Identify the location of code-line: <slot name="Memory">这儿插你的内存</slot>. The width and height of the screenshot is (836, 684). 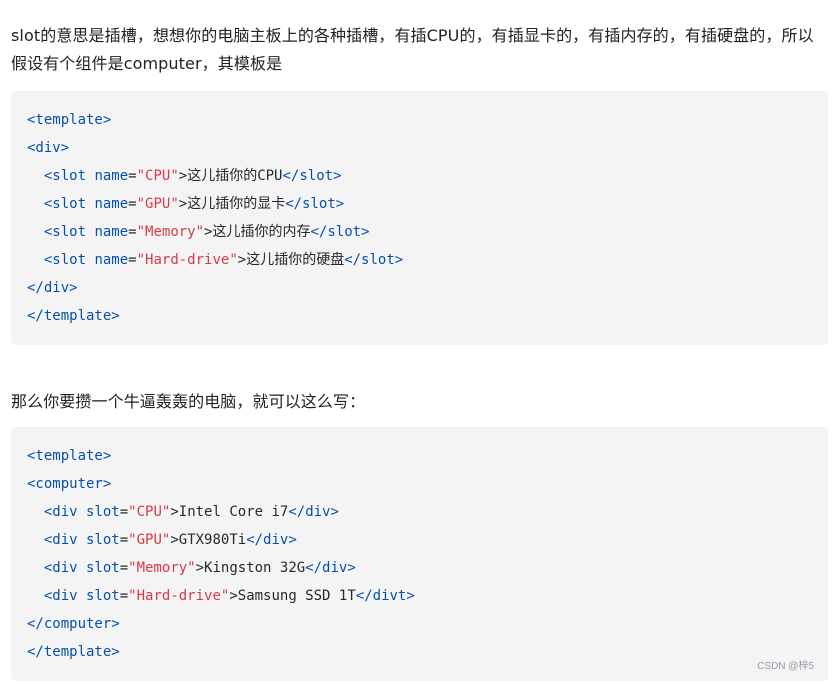
(427, 232).